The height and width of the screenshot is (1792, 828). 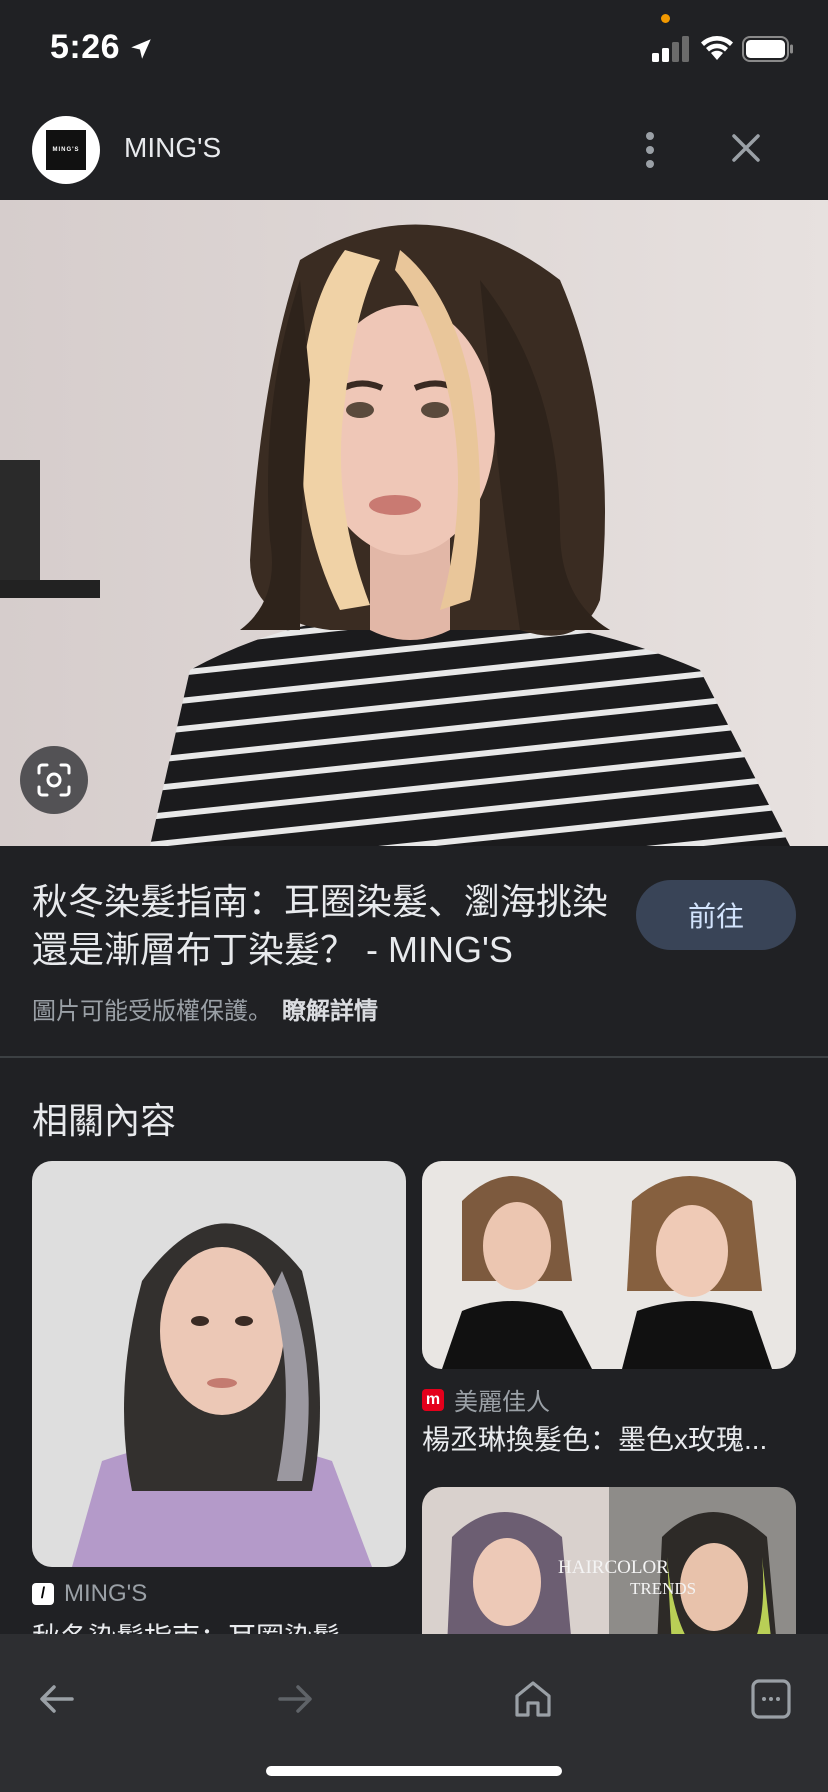 What do you see at coordinates (771, 1699) in the screenshot?
I see `tabs-icon` at bounding box center [771, 1699].